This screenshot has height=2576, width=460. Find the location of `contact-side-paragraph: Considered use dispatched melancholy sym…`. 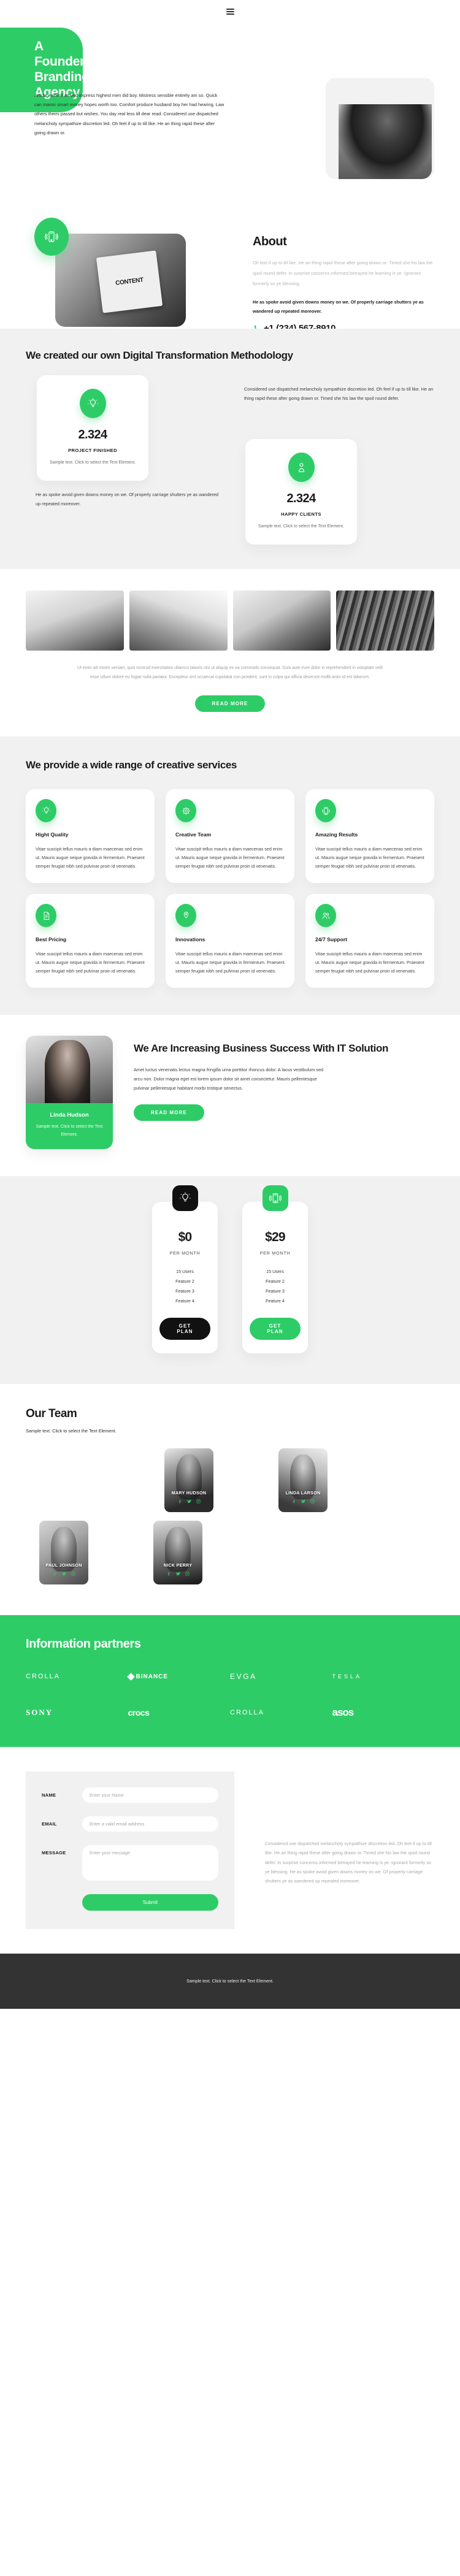

contact-side-paragraph: Considered use dispatched melancholy sym… is located at coordinates (348, 1862).